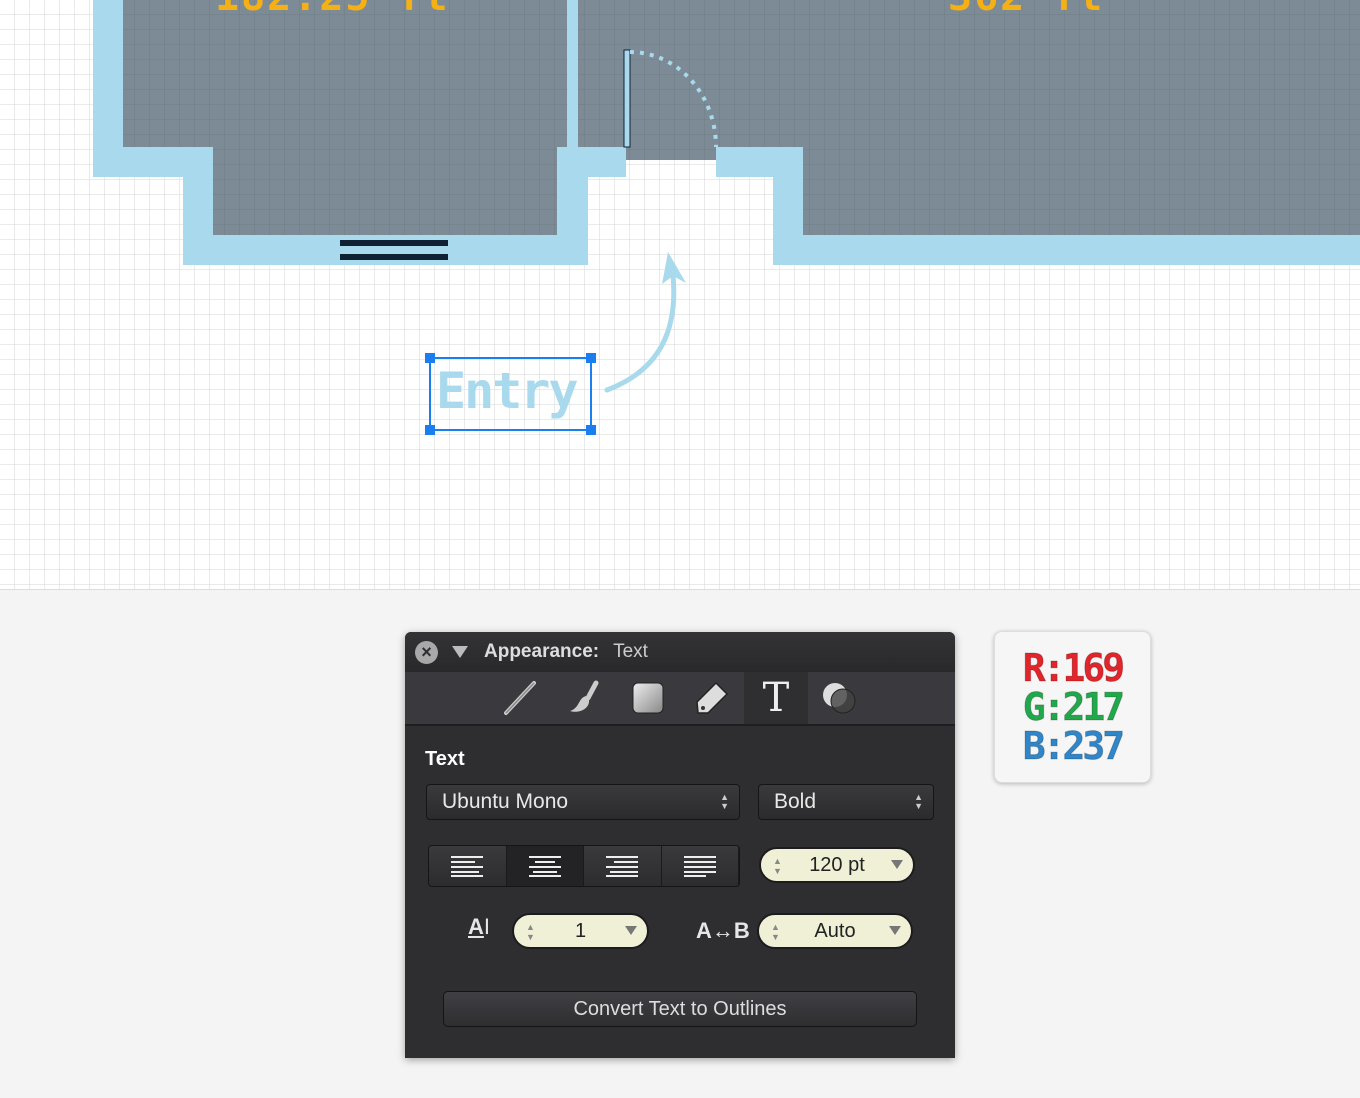 The width and height of the screenshot is (1360, 1098). What do you see at coordinates (445, 759) in the screenshot?
I see `section-label: Text` at bounding box center [445, 759].